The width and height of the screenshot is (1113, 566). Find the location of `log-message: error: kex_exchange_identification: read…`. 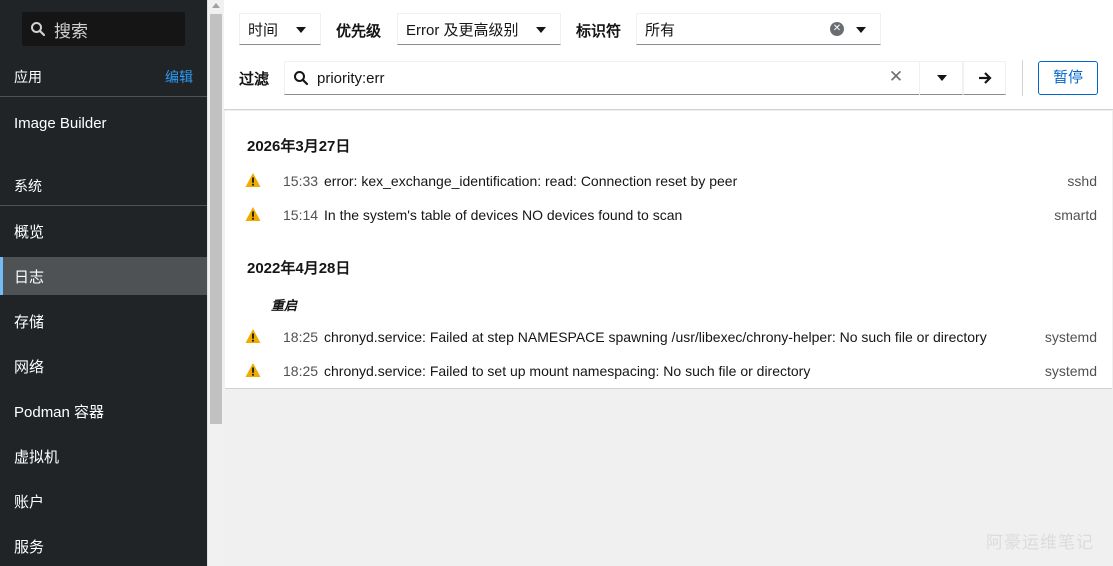

log-message: error: kex_exchange_identification: read… is located at coordinates (531, 181).